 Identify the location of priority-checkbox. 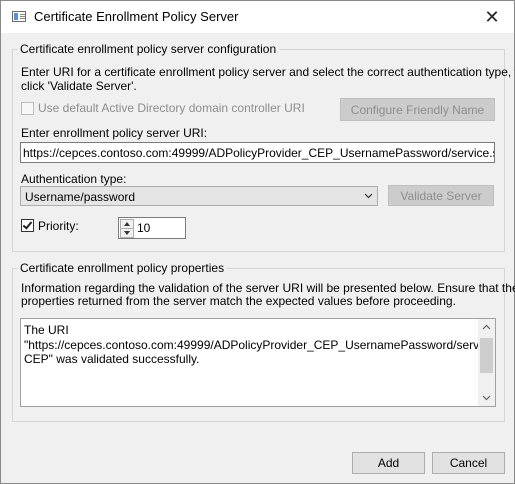
(27, 225).